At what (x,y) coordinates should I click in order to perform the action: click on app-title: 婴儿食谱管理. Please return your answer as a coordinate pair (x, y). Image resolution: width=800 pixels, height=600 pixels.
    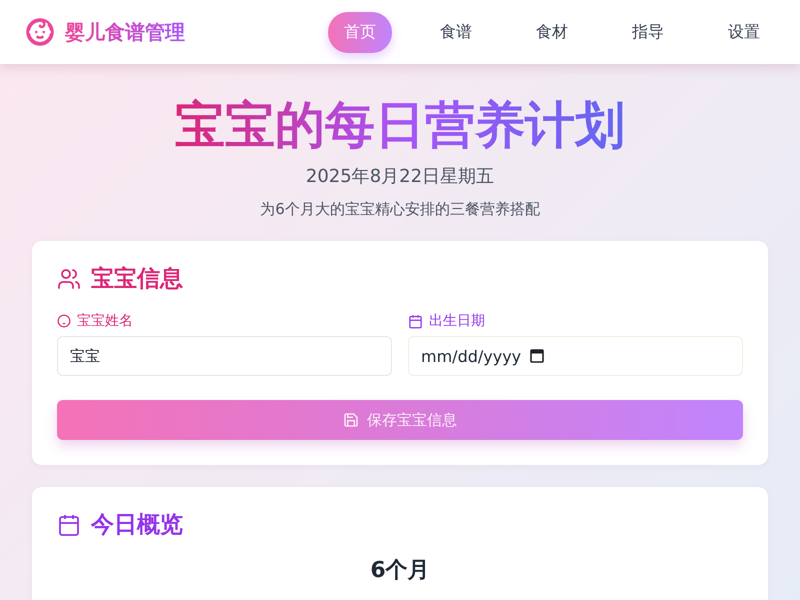
    Looking at the image, I should click on (125, 32).